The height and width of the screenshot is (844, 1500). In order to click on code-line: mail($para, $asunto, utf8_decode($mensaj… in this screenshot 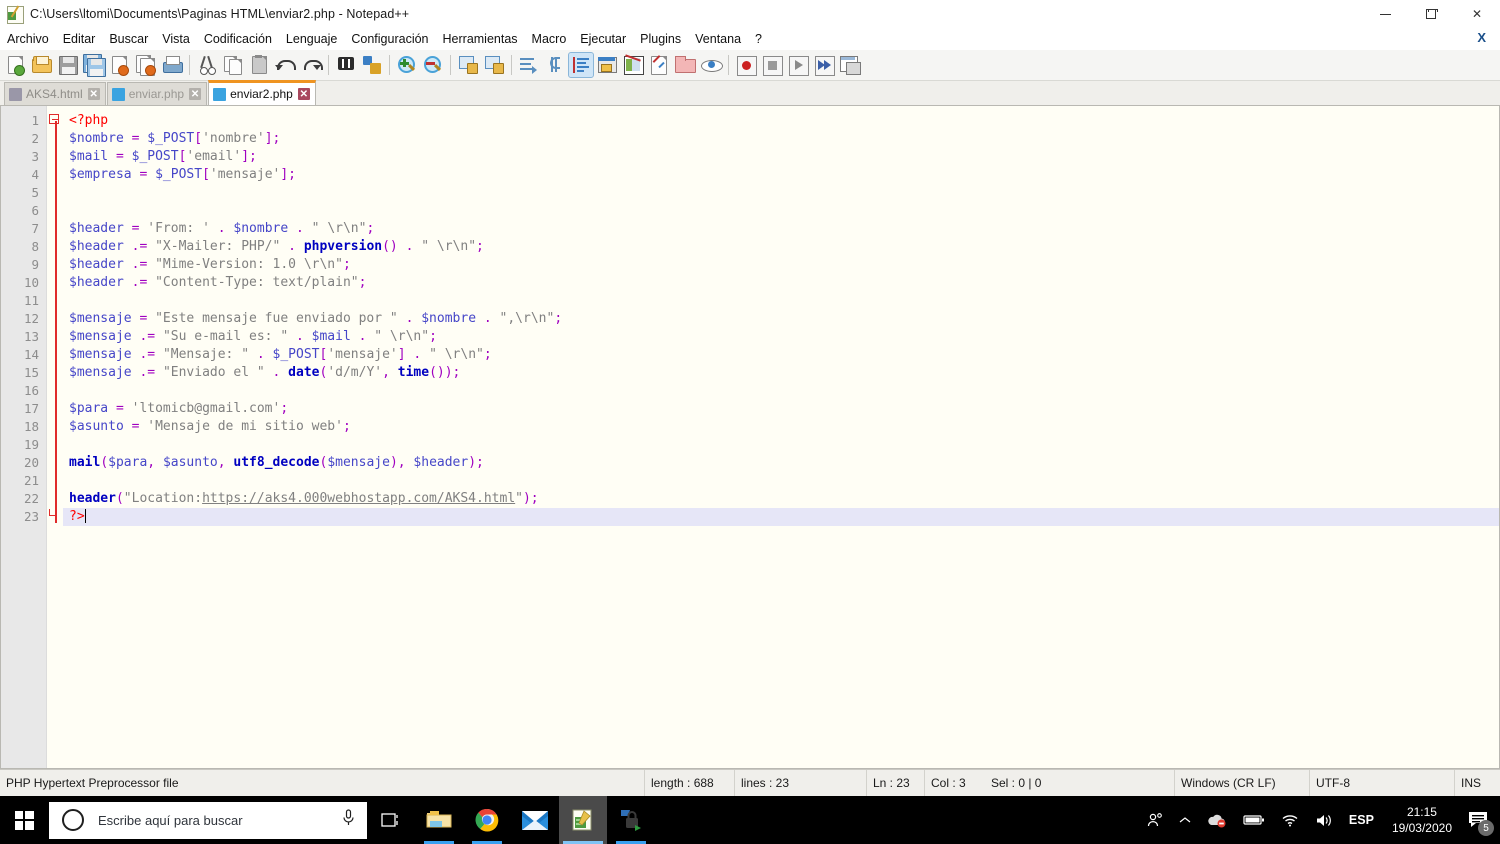, I will do `click(781, 463)`.